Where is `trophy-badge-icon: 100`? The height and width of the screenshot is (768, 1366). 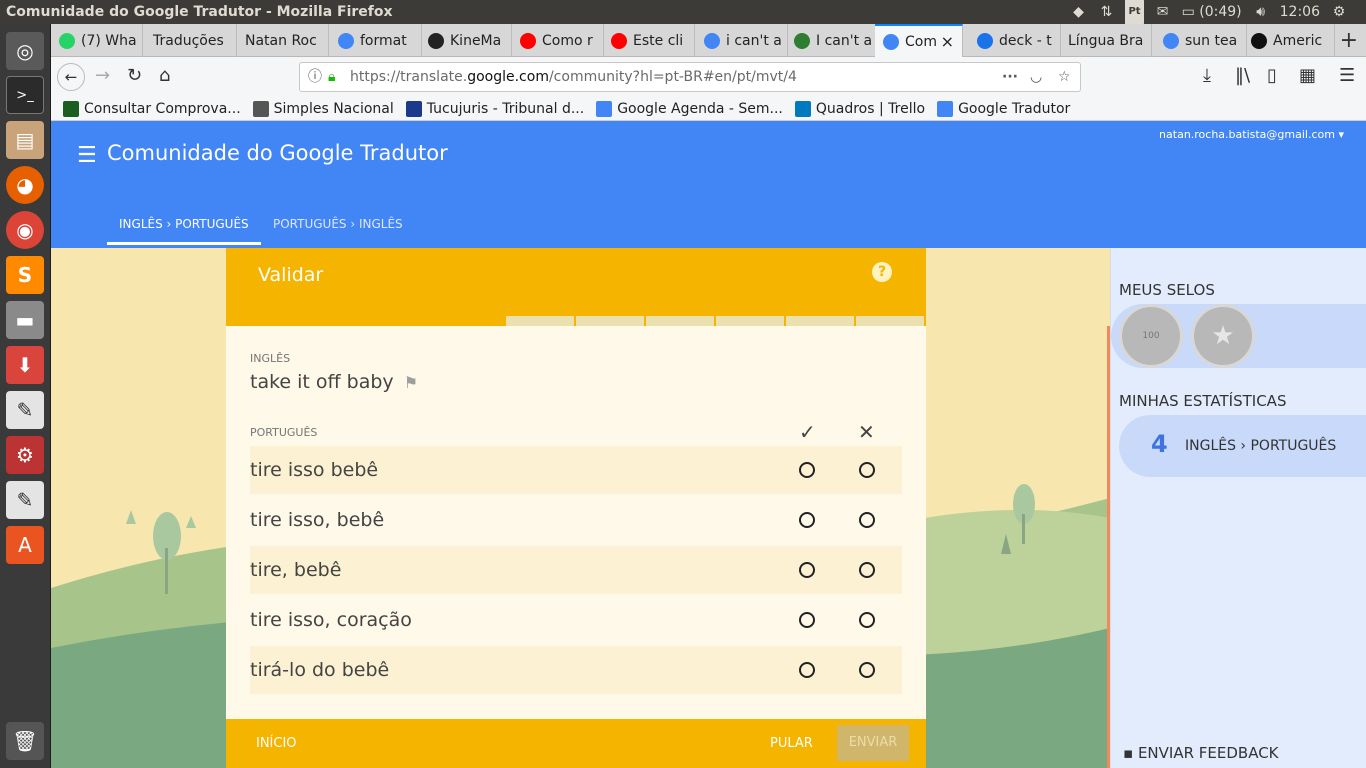 trophy-badge-icon: 100 is located at coordinates (1151, 336).